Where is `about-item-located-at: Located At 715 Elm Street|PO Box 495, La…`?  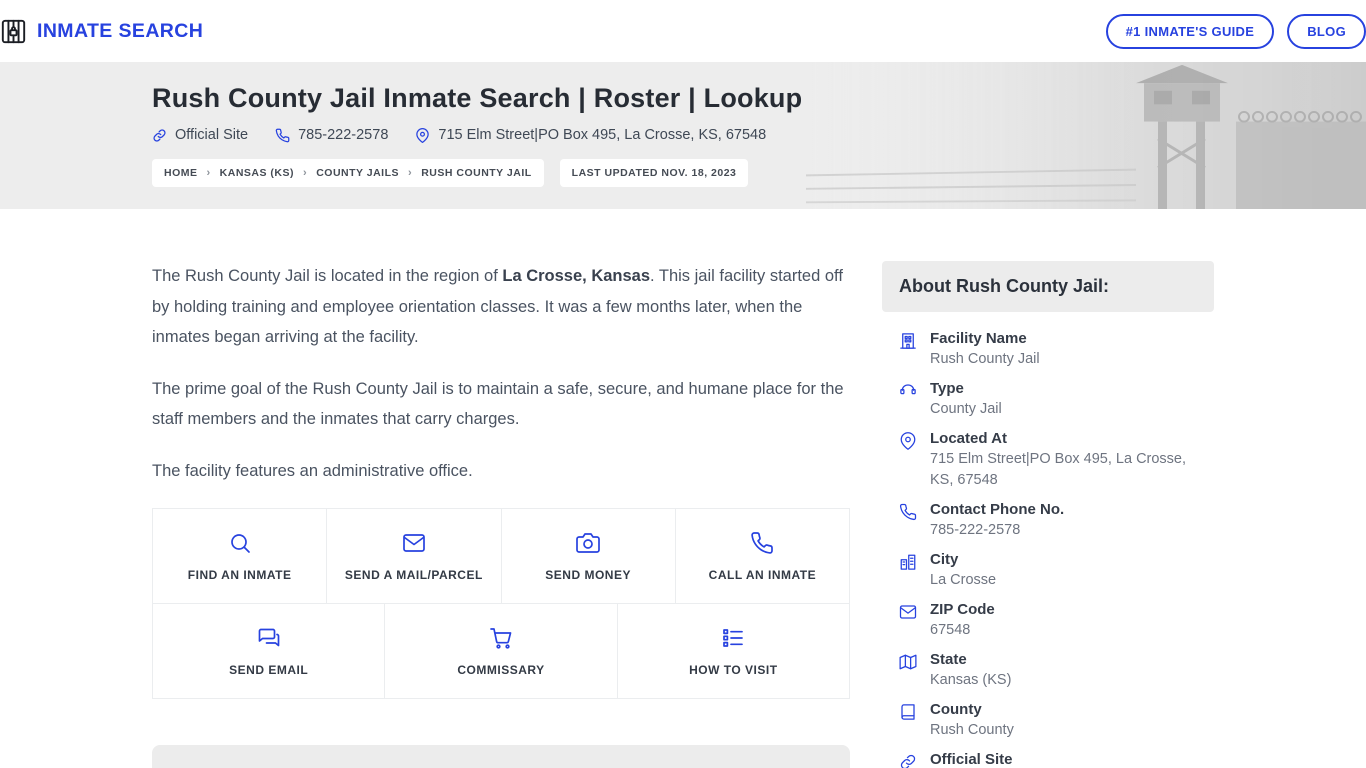
about-item-located-at: Located At 715 Elm Street|PO Box 495, La… is located at coordinates (1055, 460).